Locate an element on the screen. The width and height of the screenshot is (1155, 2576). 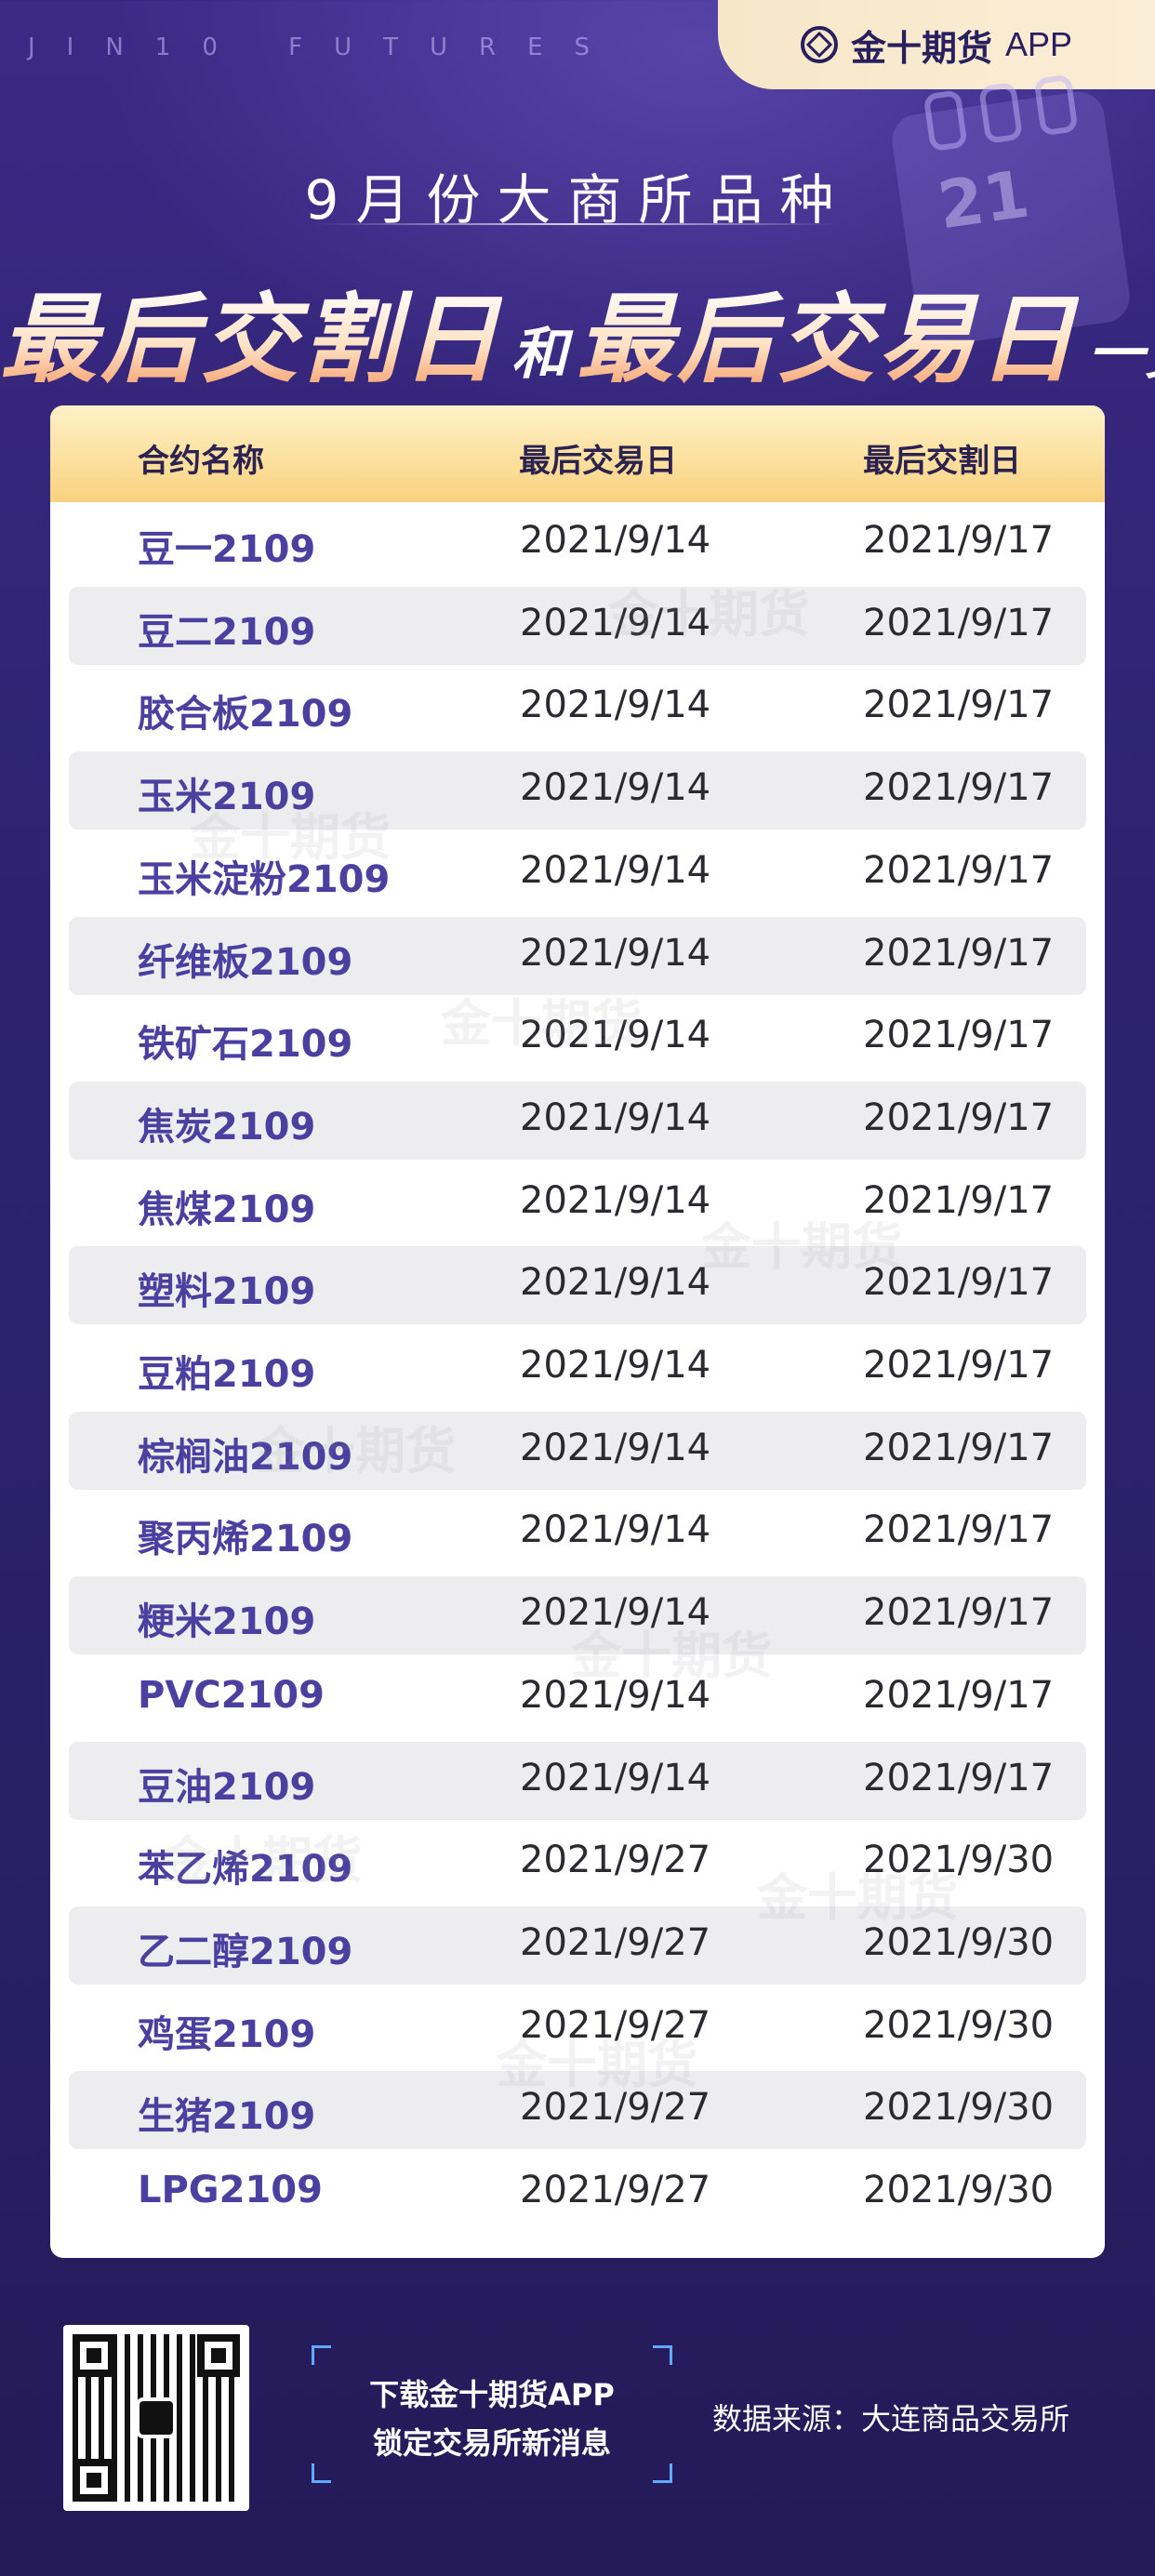
table-row: 塑料2109 2021/9/14 2021/9/17 is located at coordinates (577, 1285).